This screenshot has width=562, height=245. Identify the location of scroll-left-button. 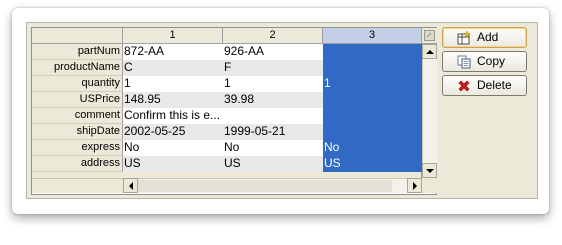
(130, 185).